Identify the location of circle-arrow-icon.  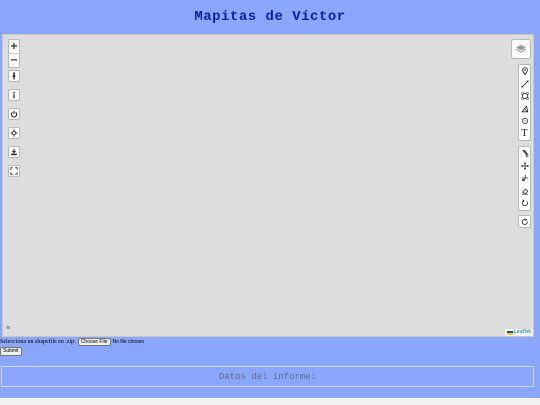
(524, 221).